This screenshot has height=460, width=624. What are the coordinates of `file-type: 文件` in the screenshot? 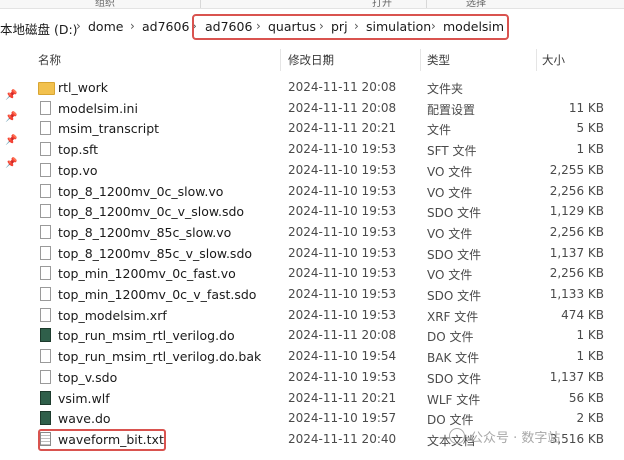 It's located at (439, 130).